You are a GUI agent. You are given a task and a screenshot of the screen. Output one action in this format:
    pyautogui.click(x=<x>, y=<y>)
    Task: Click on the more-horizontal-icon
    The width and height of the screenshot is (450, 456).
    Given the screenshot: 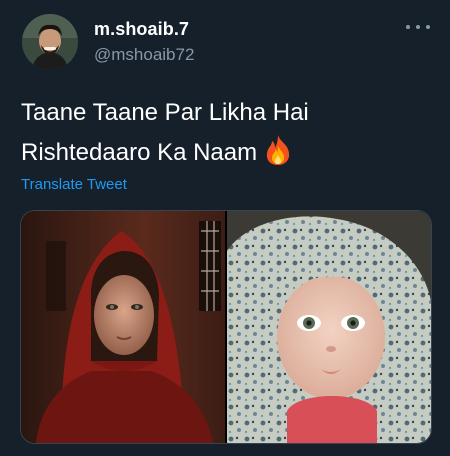 What is the action you would take?
    pyautogui.click(x=418, y=27)
    